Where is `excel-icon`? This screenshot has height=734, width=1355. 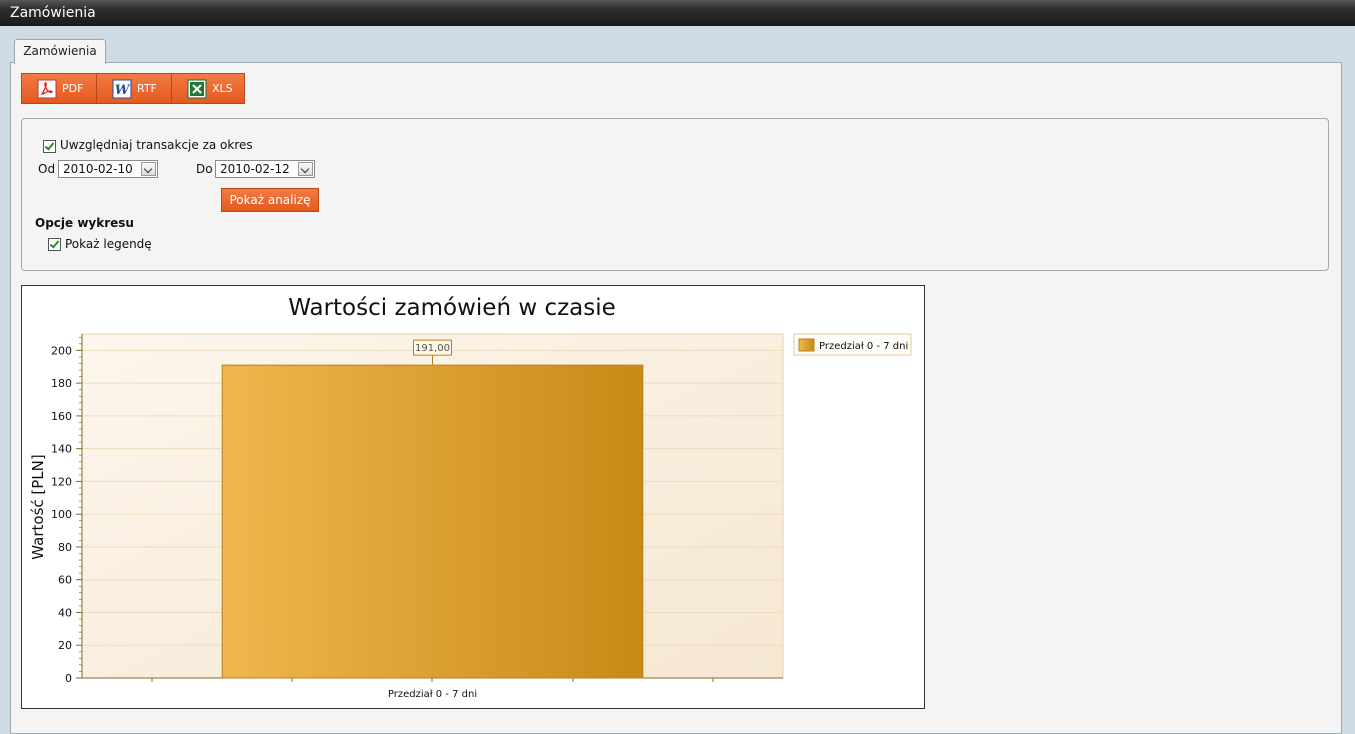 excel-icon is located at coordinates (197, 89).